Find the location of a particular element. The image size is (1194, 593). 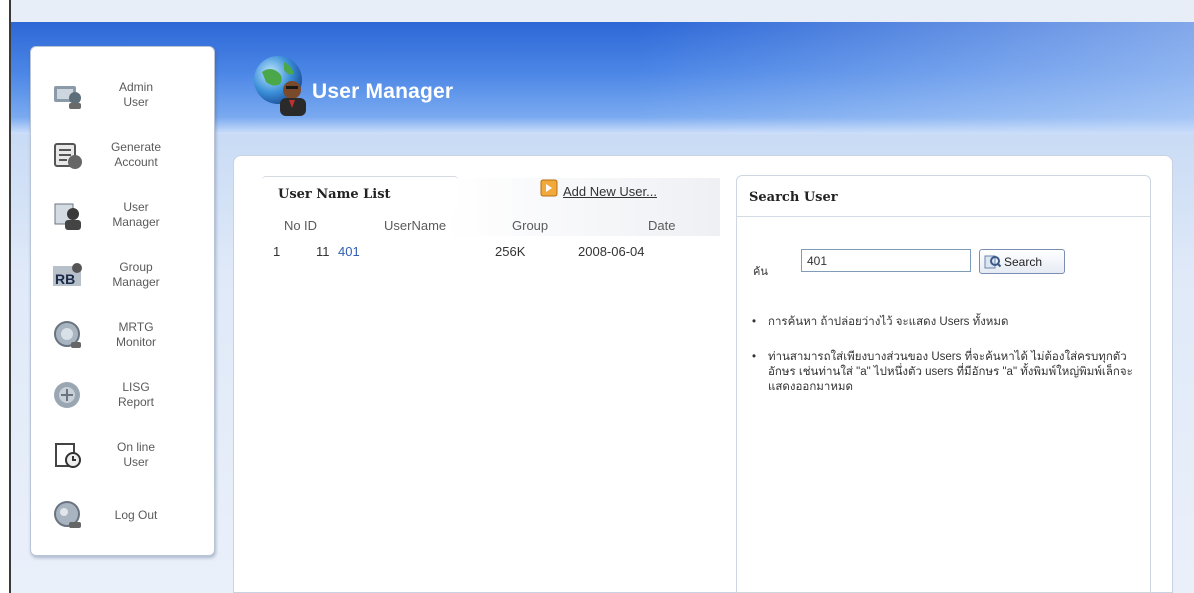

sidebar-item-lisg-report: LISG Report is located at coordinates (122, 395).